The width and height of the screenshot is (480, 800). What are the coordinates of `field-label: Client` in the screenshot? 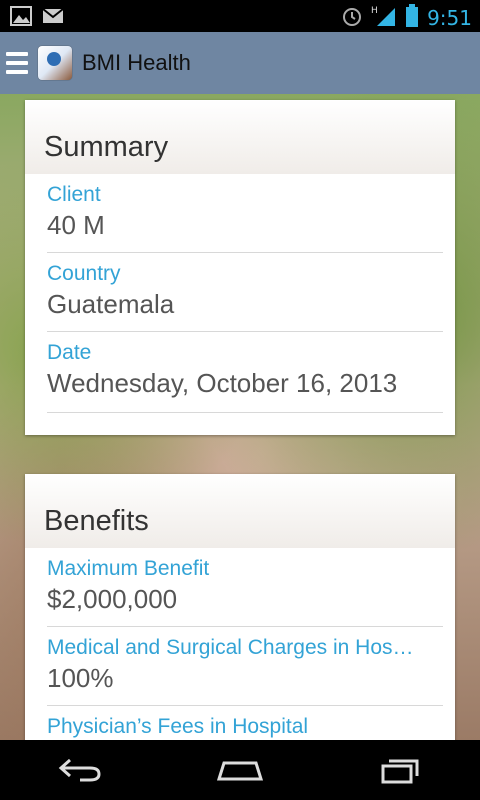 It's located at (74, 194).